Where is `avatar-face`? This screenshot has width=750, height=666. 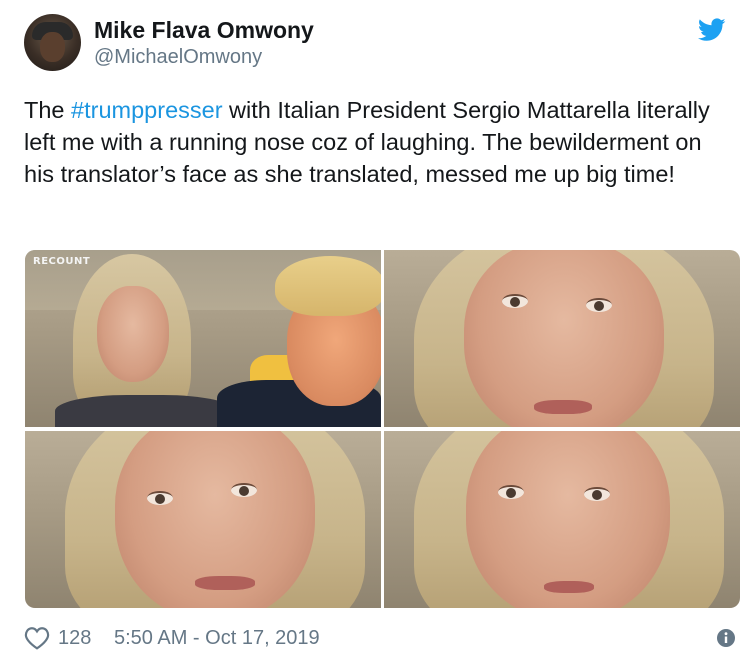 avatar-face is located at coordinates (52, 47).